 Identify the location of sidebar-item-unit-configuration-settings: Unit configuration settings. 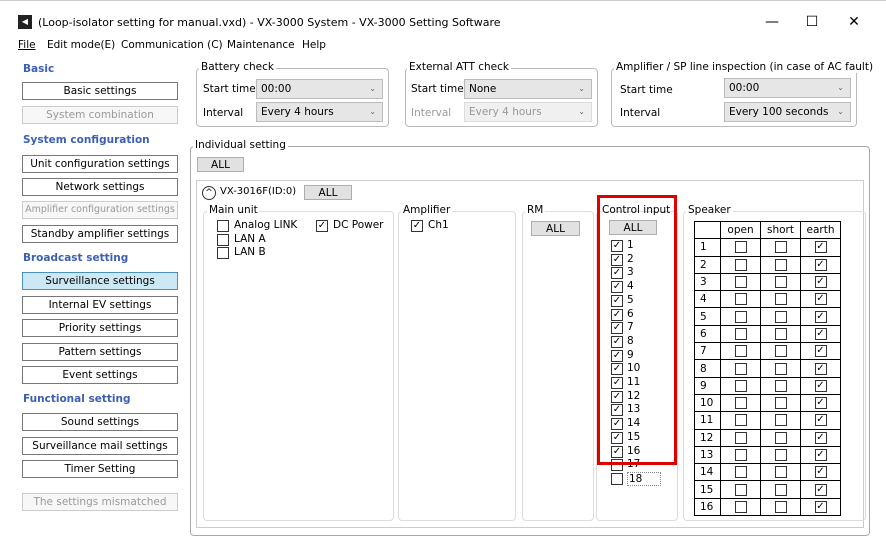
(100, 164).